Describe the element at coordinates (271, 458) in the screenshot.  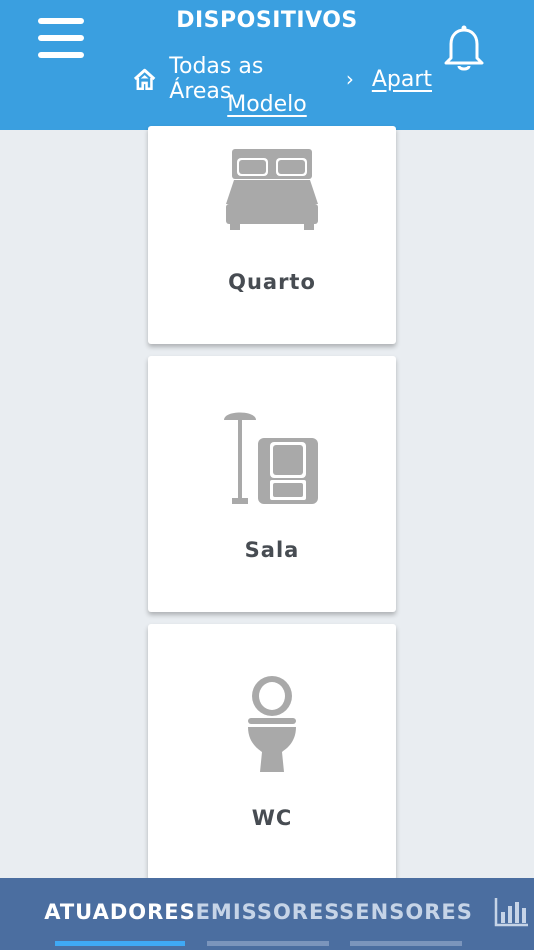
I see `living-room-icon` at that location.